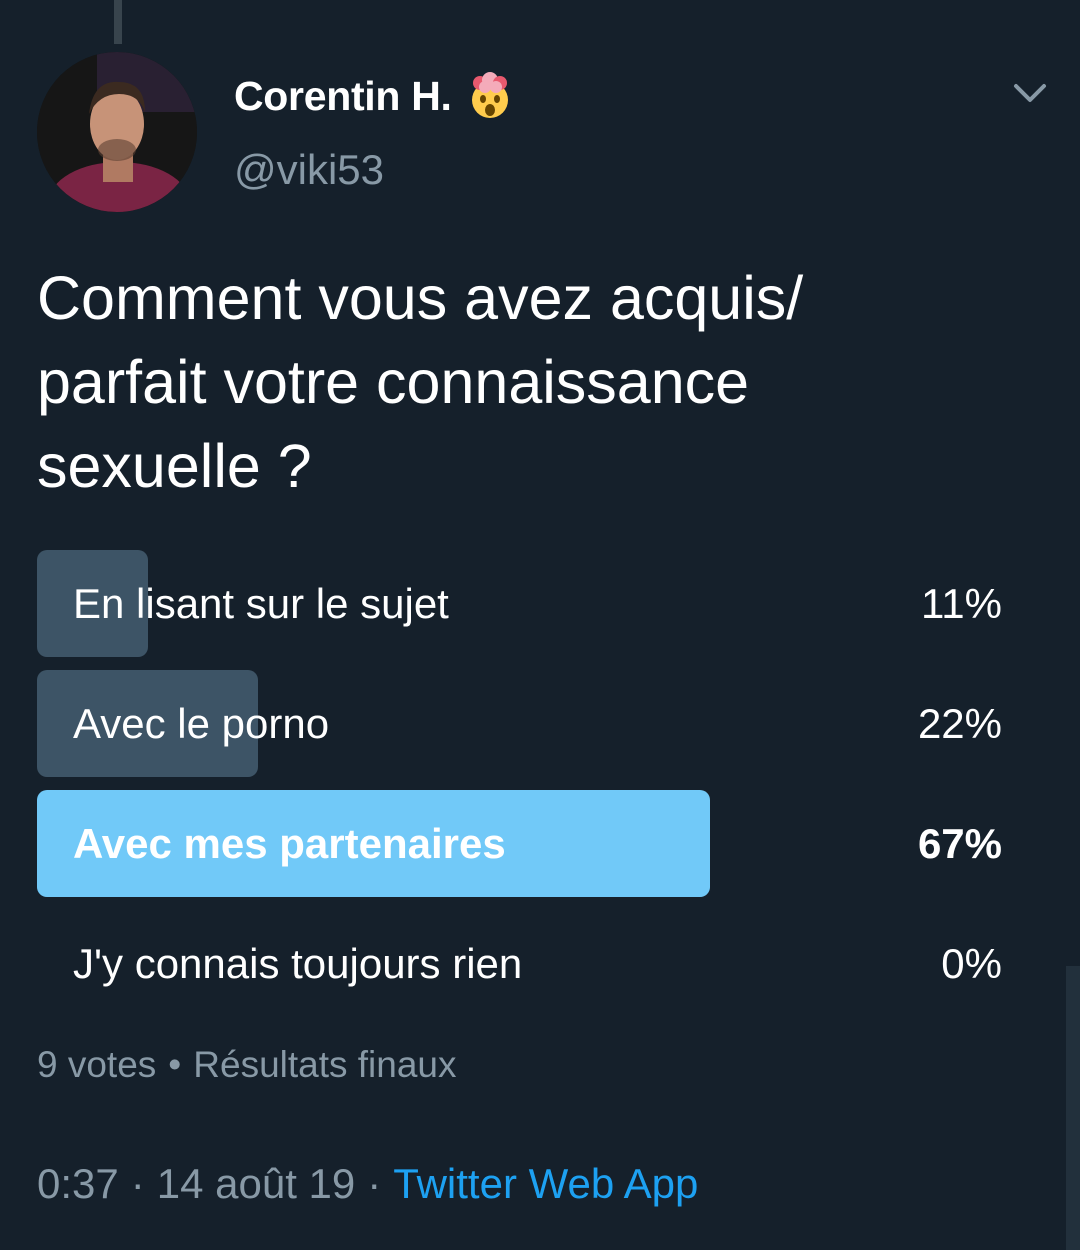 This screenshot has height=1250, width=1080. What do you see at coordinates (490, 96) in the screenshot?
I see `exploding-head-emoji-icon` at bounding box center [490, 96].